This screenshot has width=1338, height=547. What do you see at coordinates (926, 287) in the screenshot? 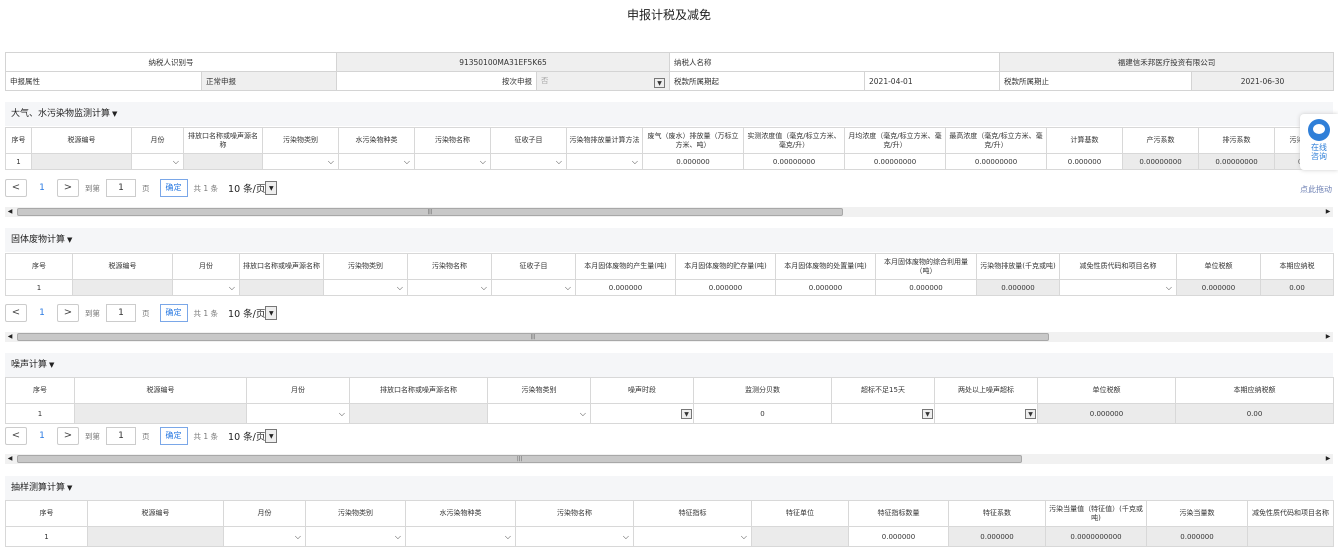
I see `utilized-input: 0.000000` at bounding box center [926, 287].